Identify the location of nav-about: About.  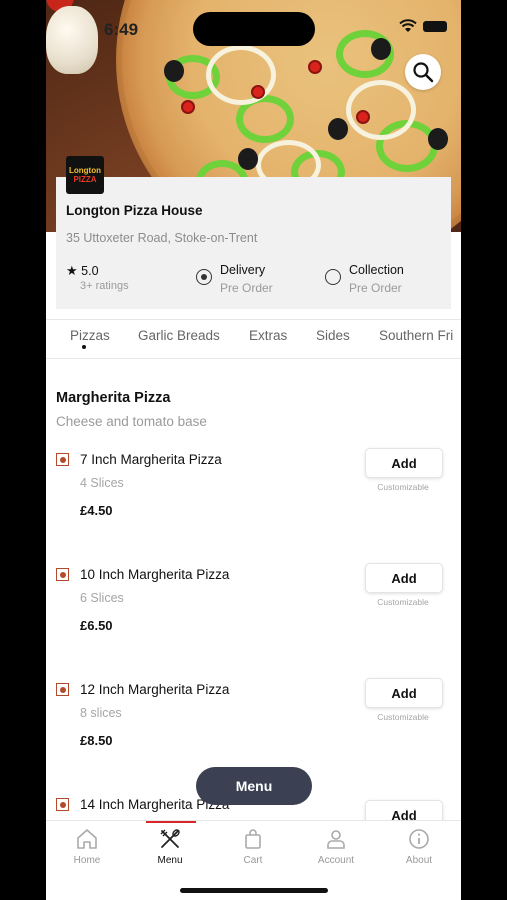
(419, 846).